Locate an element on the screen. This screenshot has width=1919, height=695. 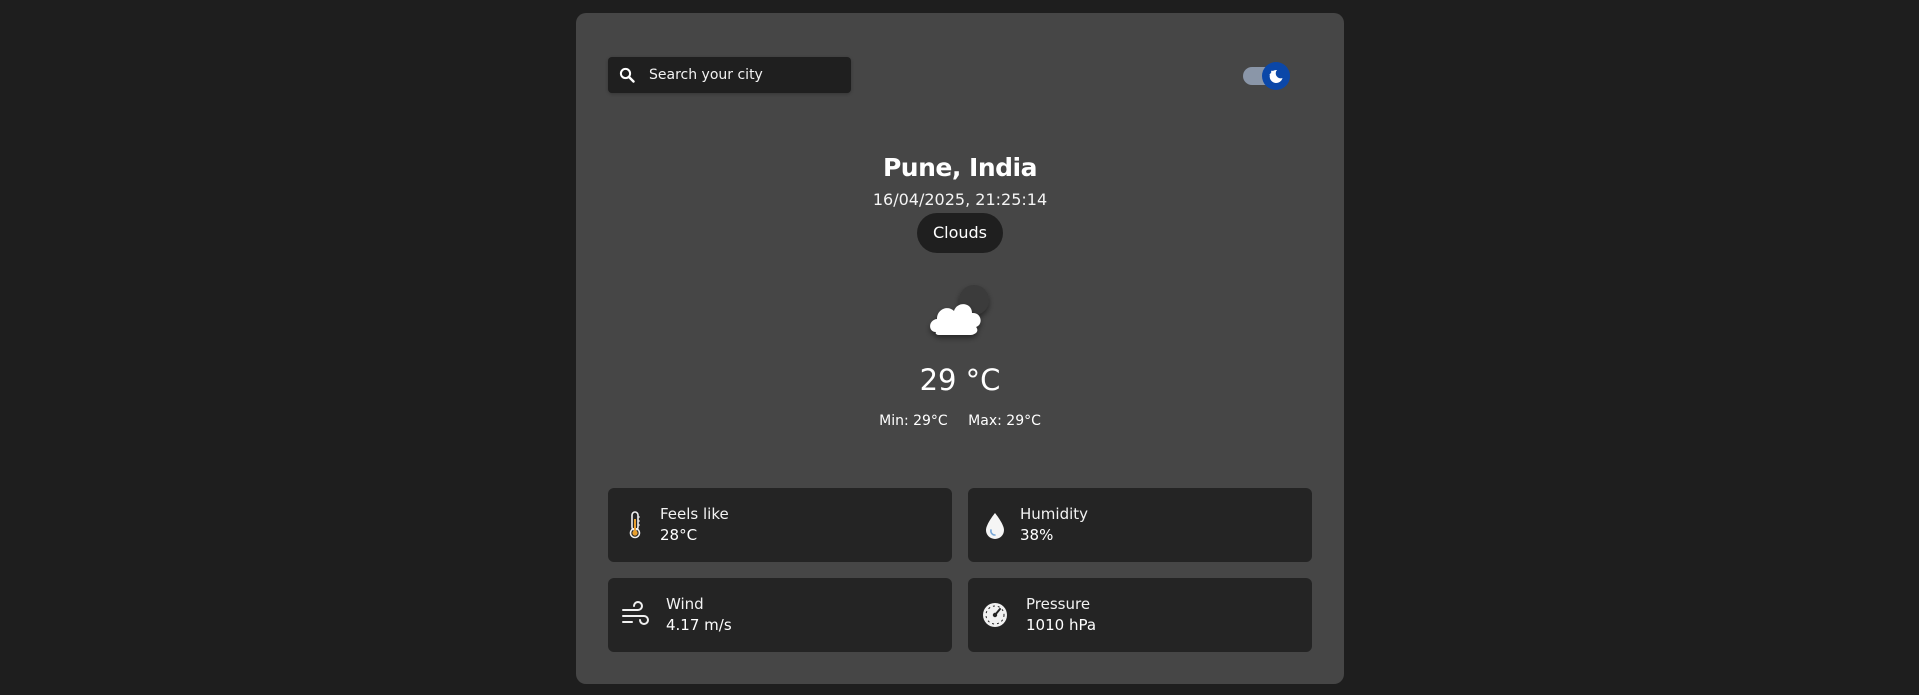
search-bar is located at coordinates (729, 75).